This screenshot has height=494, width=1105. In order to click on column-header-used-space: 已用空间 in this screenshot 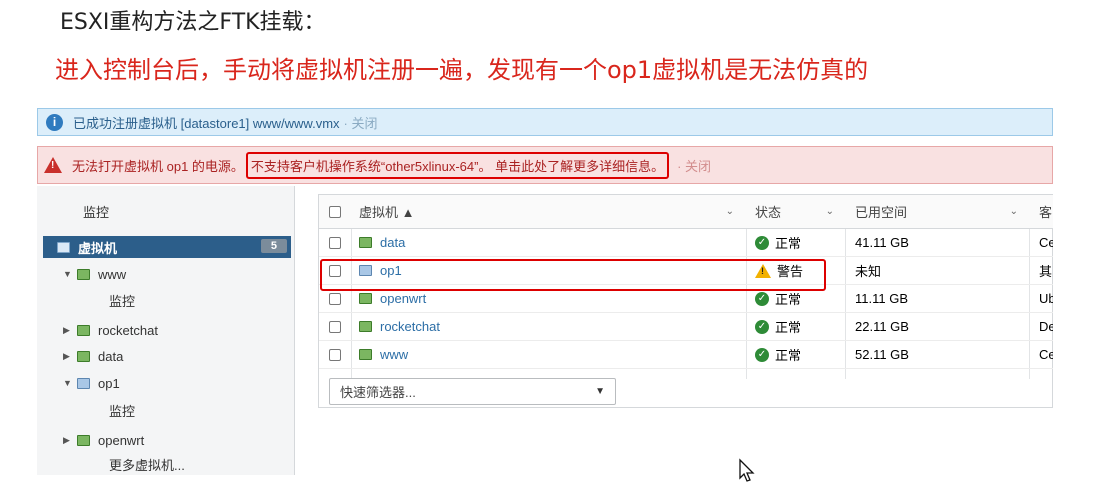, I will do `click(881, 211)`.